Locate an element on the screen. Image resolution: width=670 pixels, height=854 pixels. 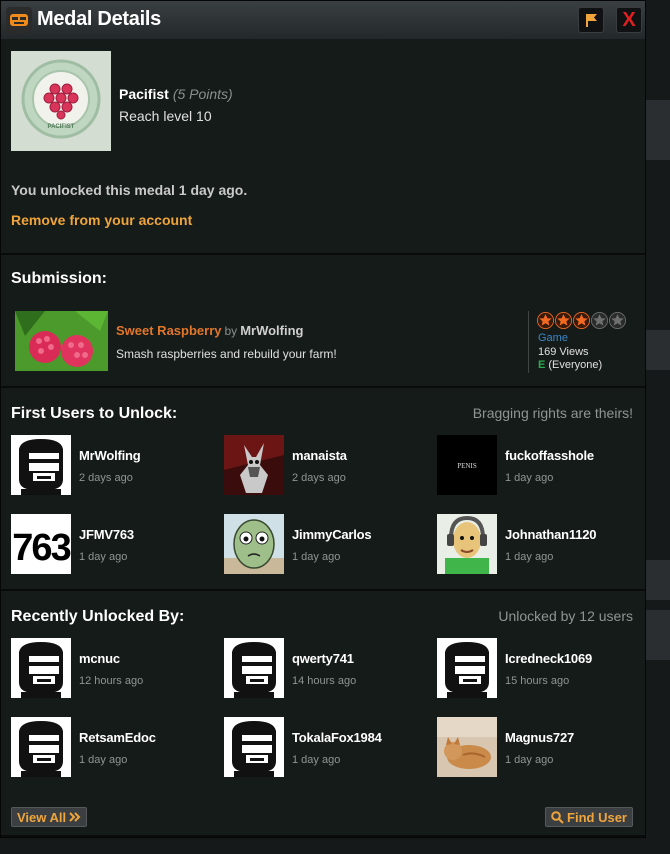
number-avatar-icon: 763 is located at coordinates (41, 544).